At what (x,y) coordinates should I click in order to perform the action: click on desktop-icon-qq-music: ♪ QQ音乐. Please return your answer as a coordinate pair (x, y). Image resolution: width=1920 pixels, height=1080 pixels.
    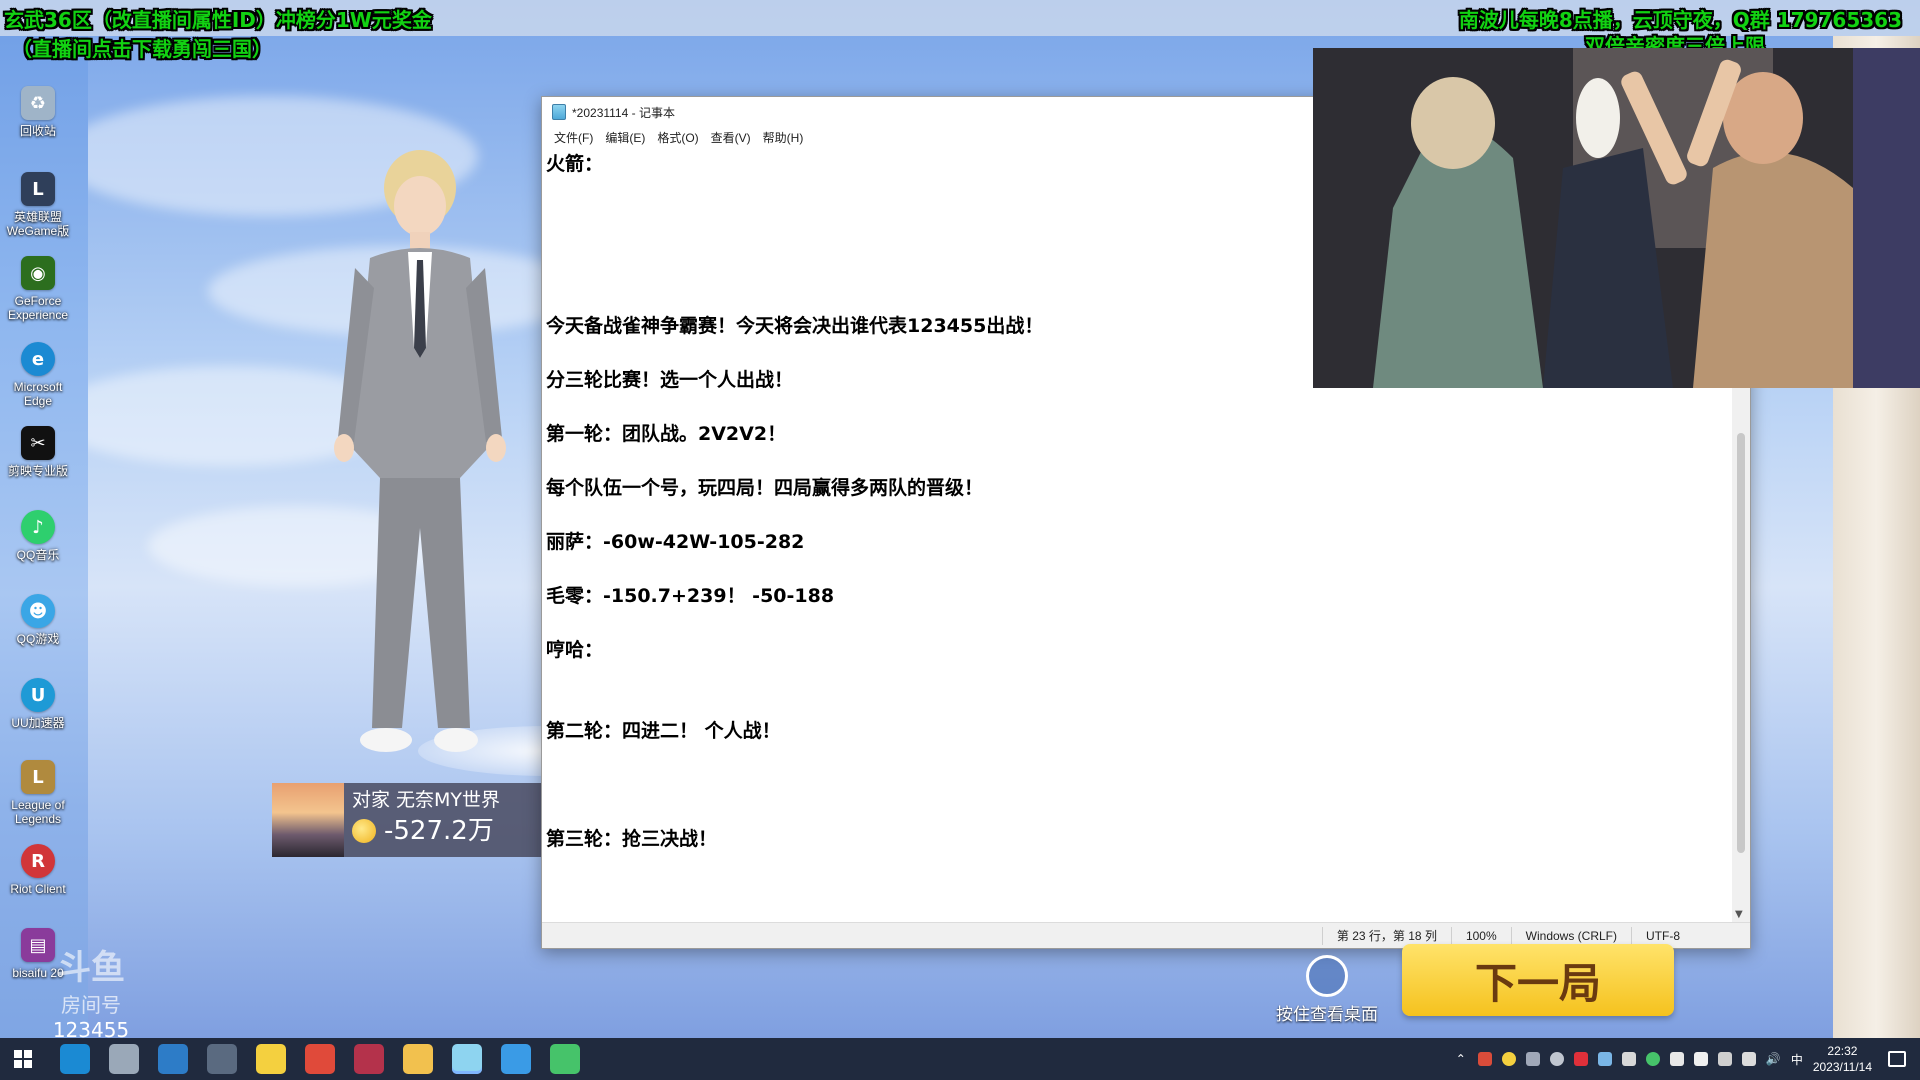
    Looking at the image, I should click on (38, 536).